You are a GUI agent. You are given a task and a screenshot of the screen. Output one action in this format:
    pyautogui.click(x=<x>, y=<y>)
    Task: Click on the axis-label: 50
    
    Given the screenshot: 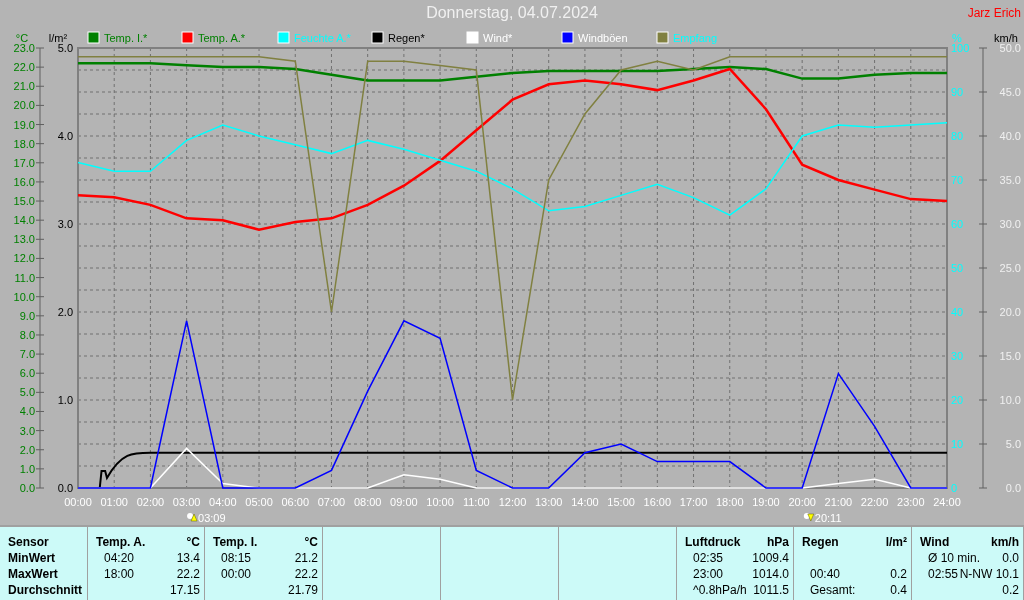 What is the action you would take?
    pyautogui.click(x=957, y=268)
    